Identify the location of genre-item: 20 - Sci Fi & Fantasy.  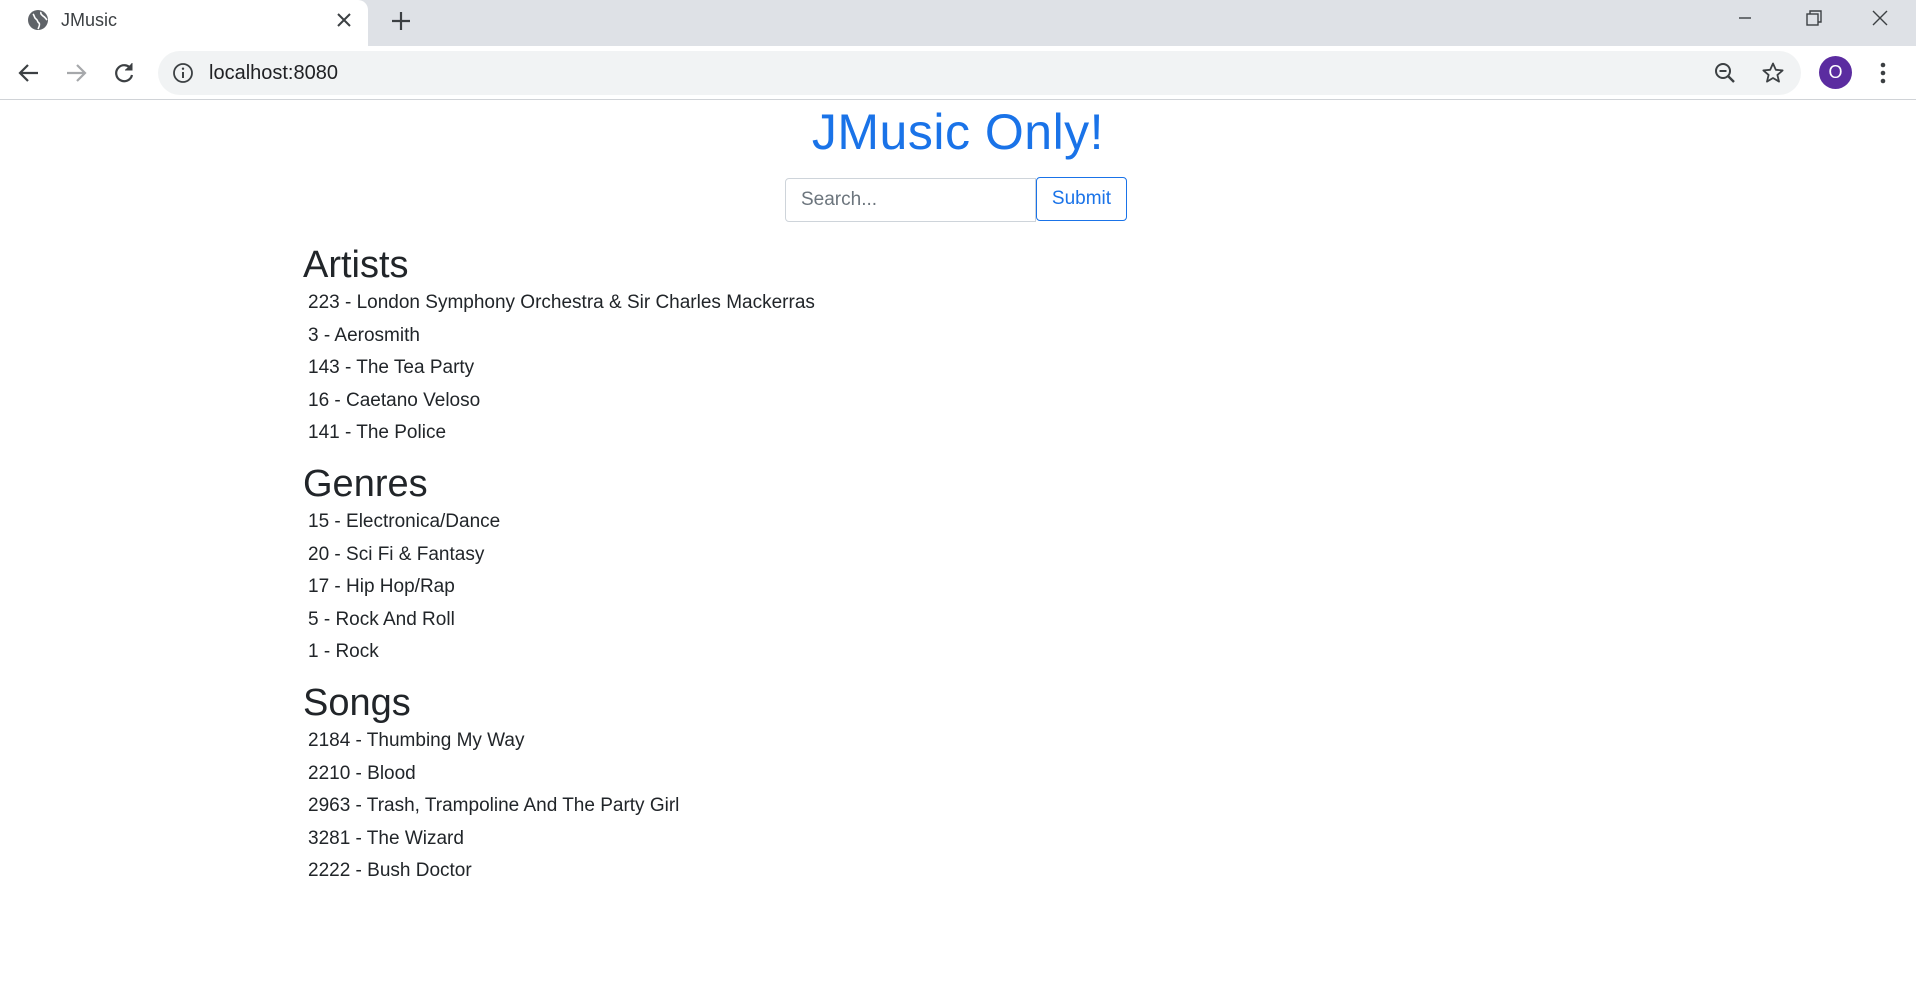
(396, 554).